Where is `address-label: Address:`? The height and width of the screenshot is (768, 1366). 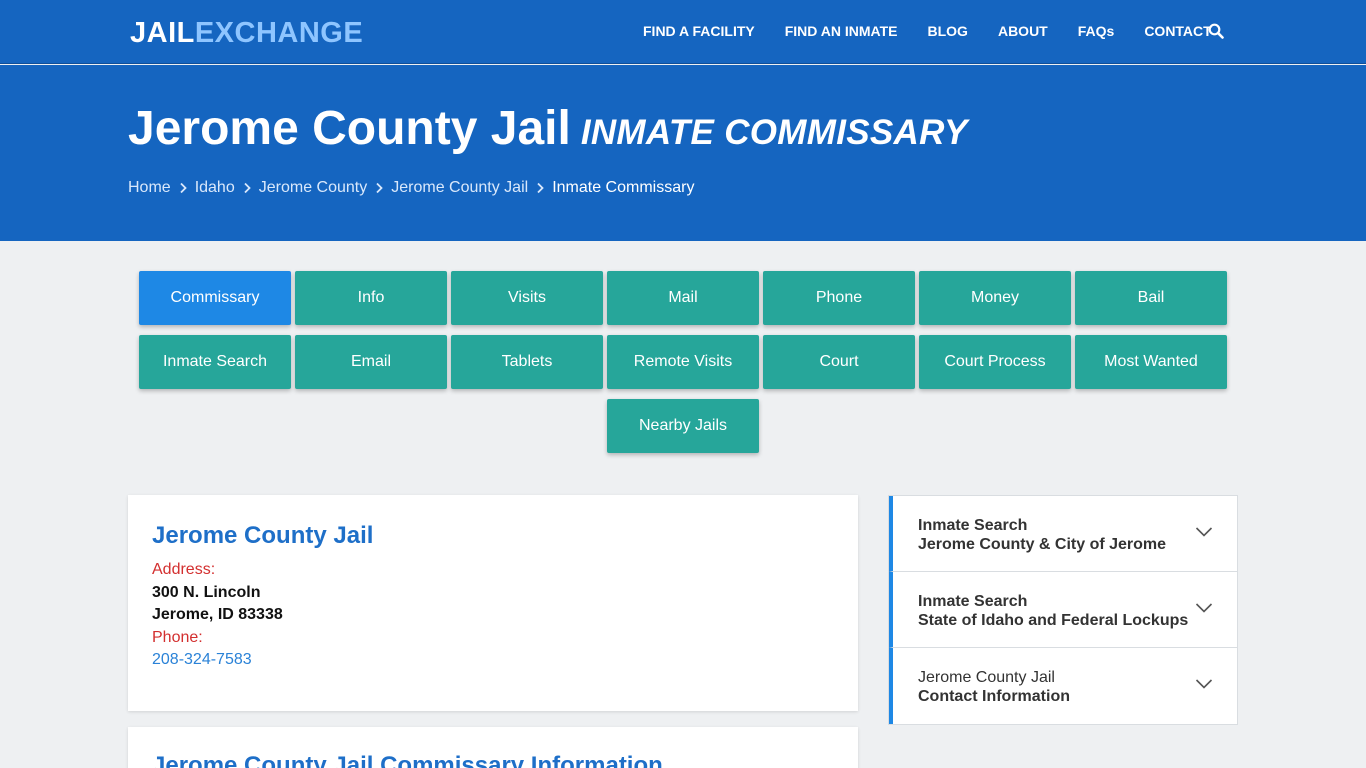 address-label: Address: is located at coordinates (184, 569).